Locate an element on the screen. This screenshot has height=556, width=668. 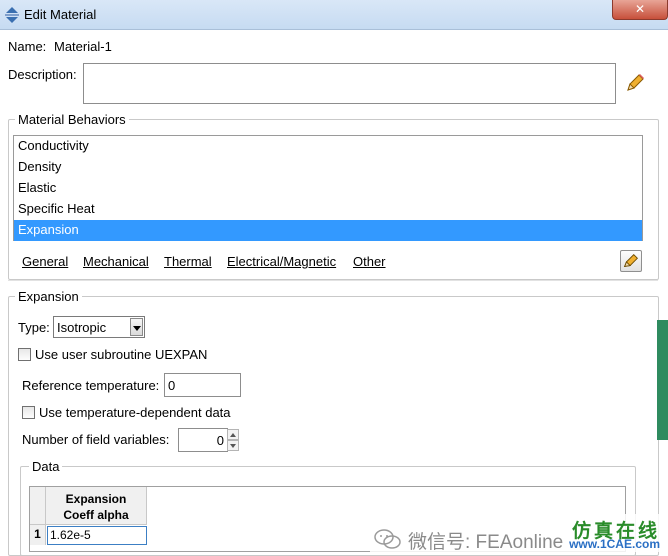
name-value: Material-1 is located at coordinates (83, 46).